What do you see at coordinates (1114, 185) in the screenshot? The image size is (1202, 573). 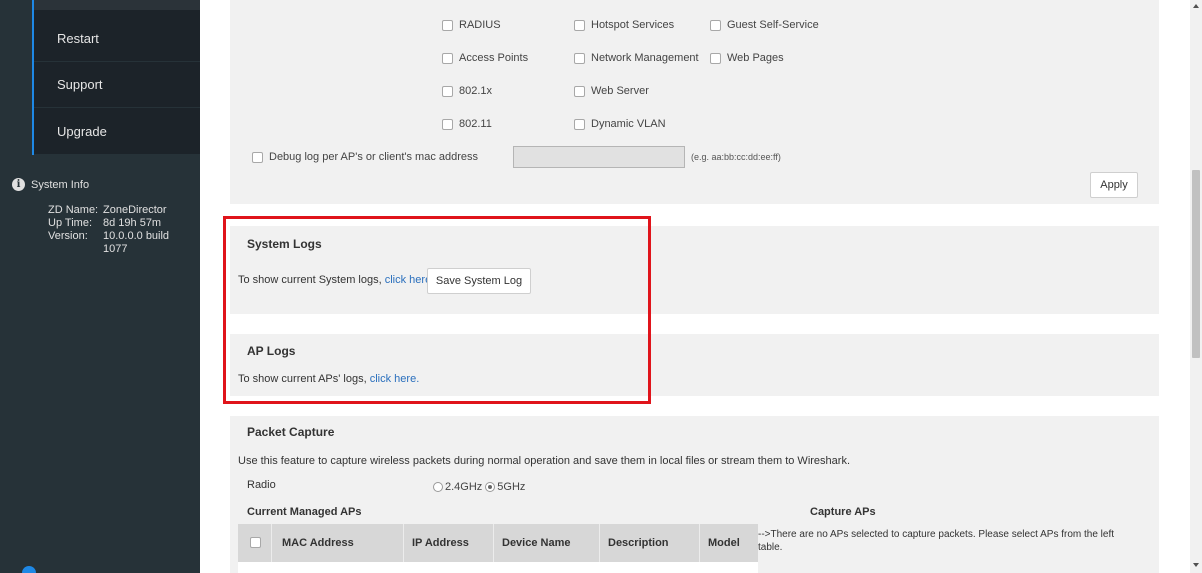 I see `apply-button: Apply` at bounding box center [1114, 185].